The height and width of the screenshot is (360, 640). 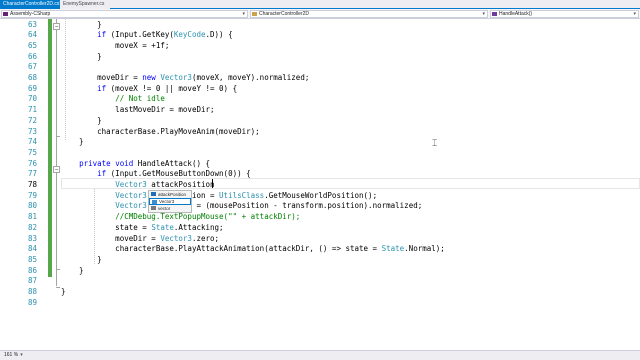 What do you see at coordinates (32, 259) in the screenshot?
I see `line-number: 85` at bounding box center [32, 259].